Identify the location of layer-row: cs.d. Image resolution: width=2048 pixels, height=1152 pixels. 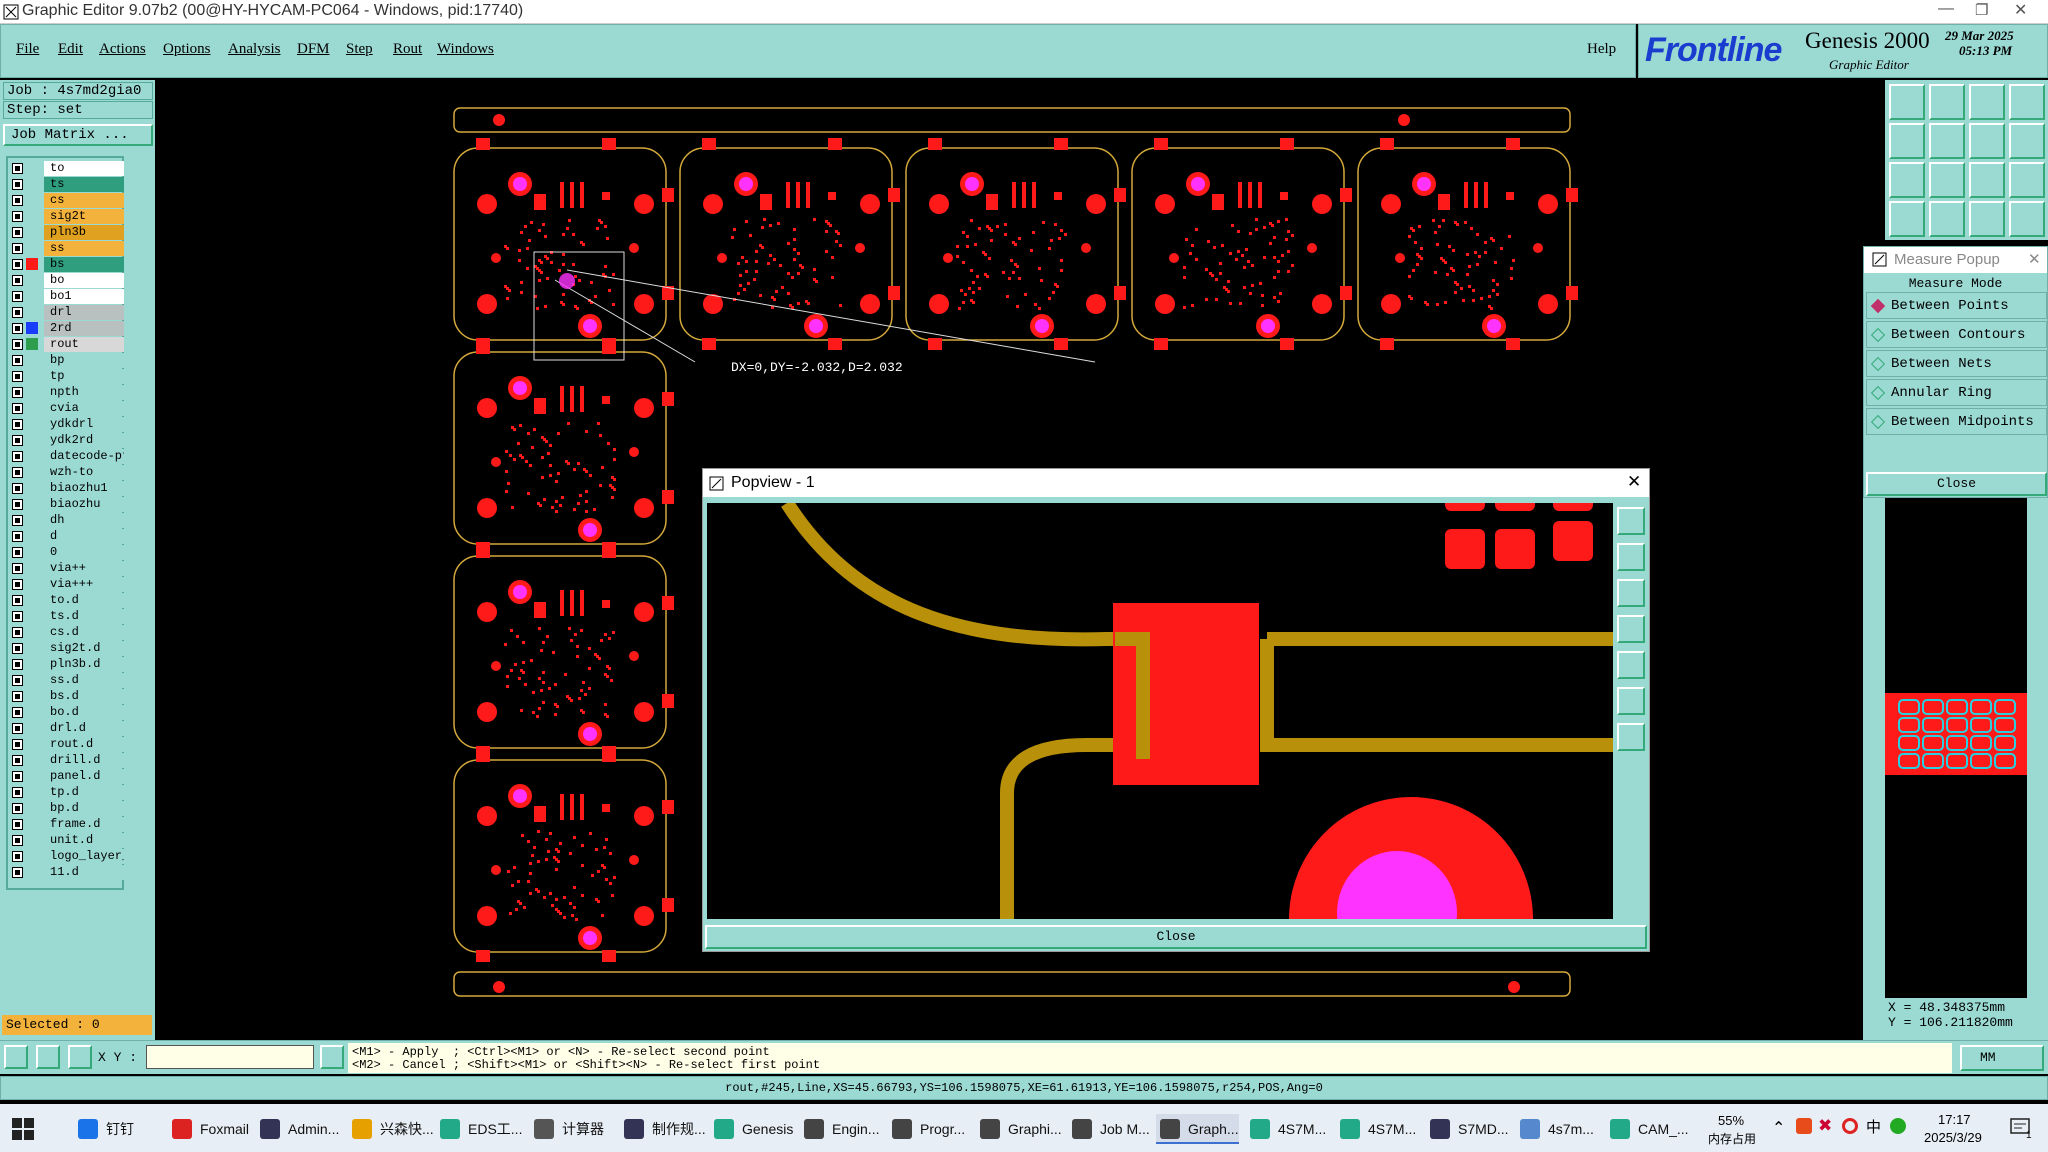
(67, 632).